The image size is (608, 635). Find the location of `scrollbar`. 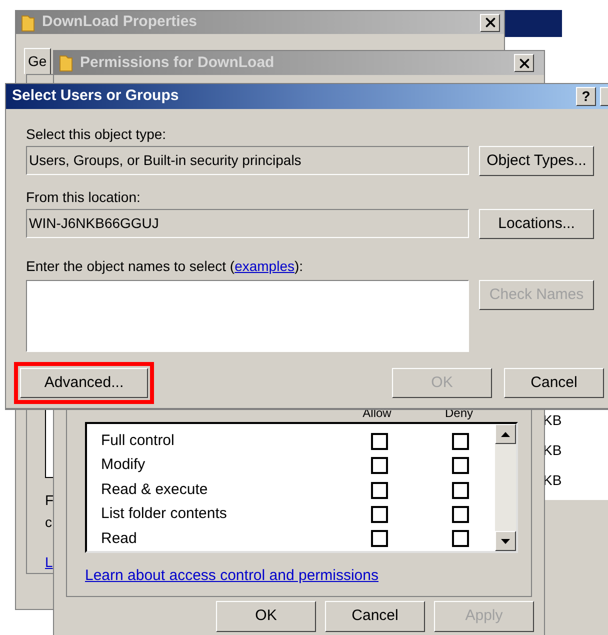

scrollbar is located at coordinates (505, 487).